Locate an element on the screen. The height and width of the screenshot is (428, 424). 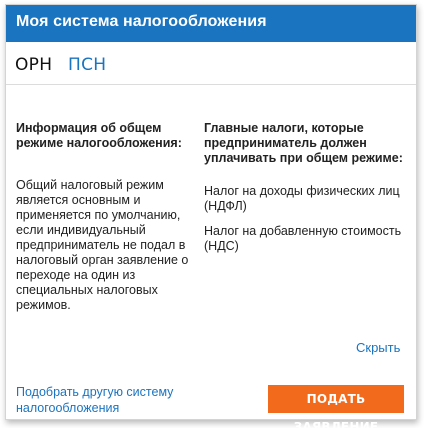
tab-bar: ОРН ПСН is located at coordinates (211, 63).